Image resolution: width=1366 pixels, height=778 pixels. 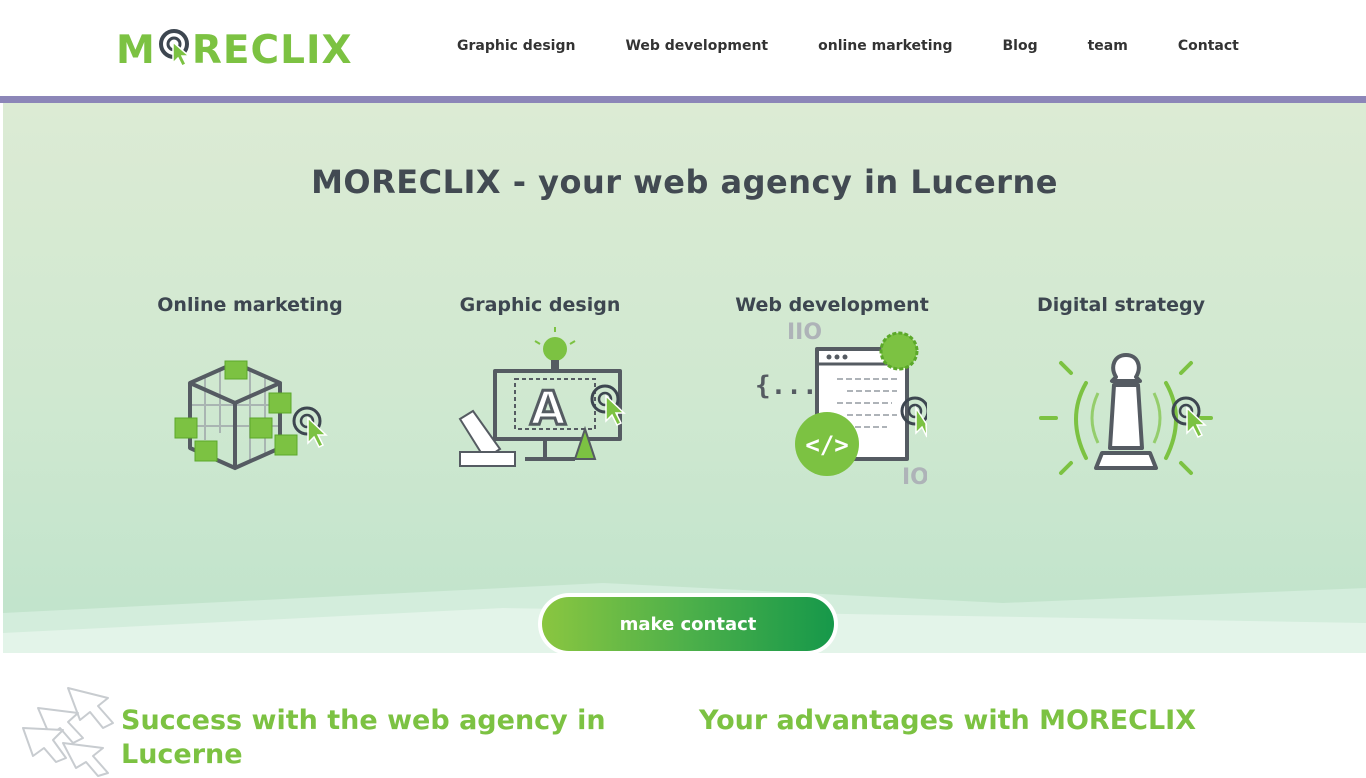 I want to click on success-heading: Success with the web agency in Lucerne, so click(x=363, y=737).